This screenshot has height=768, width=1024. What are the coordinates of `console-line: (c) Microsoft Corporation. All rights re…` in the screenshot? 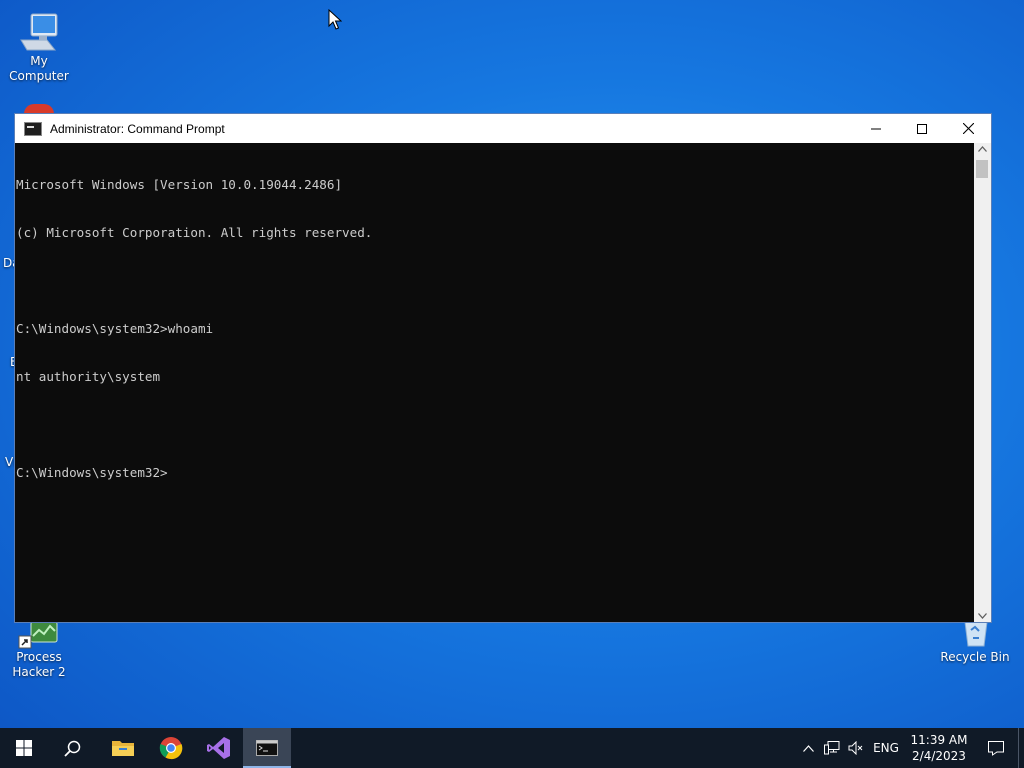 It's located at (194, 232).